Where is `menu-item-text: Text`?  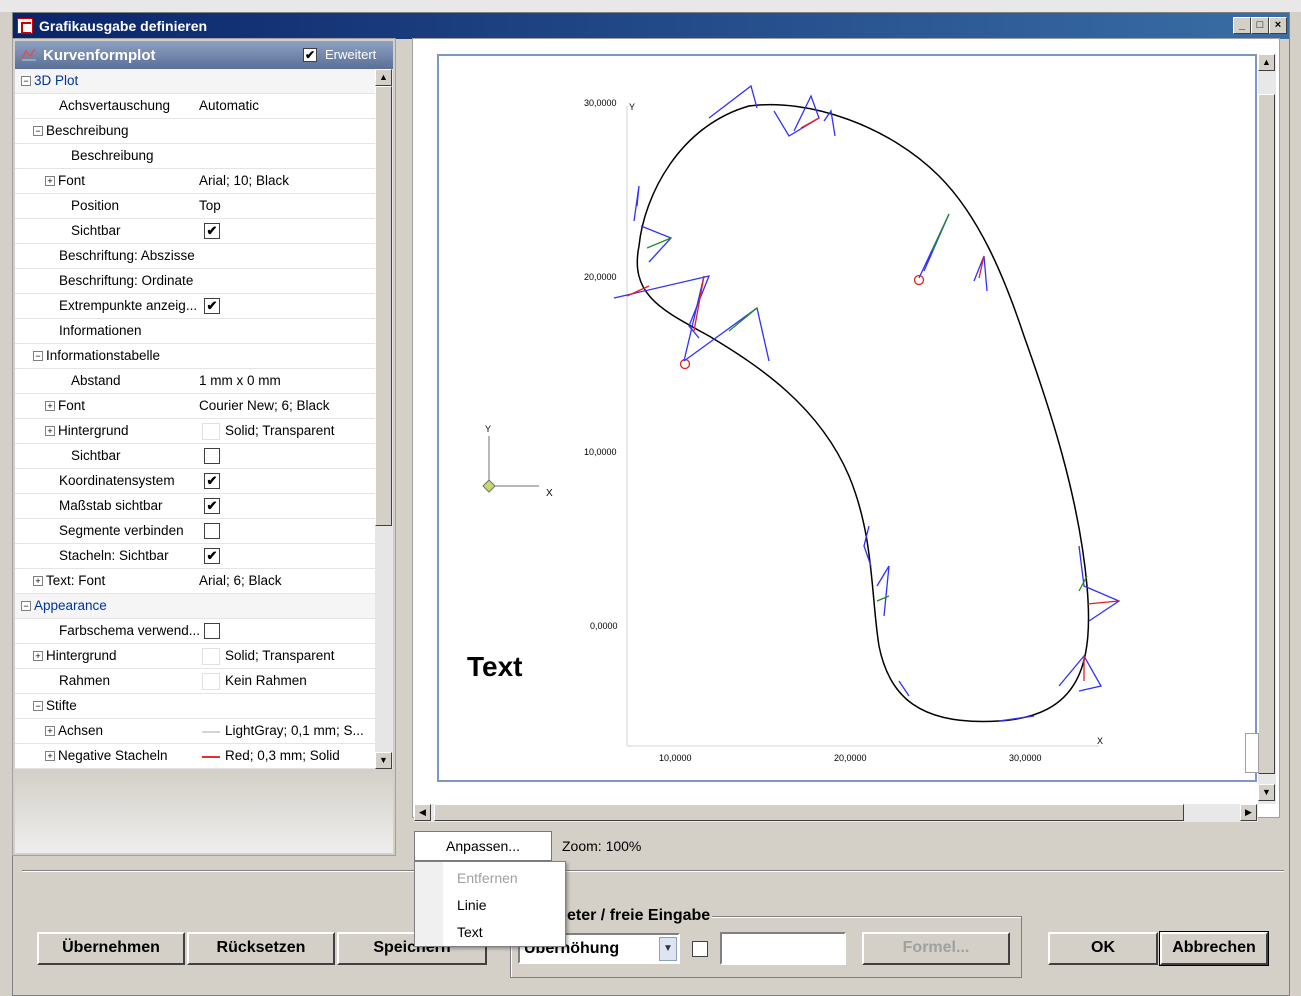 menu-item-text: Text is located at coordinates (470, 932).